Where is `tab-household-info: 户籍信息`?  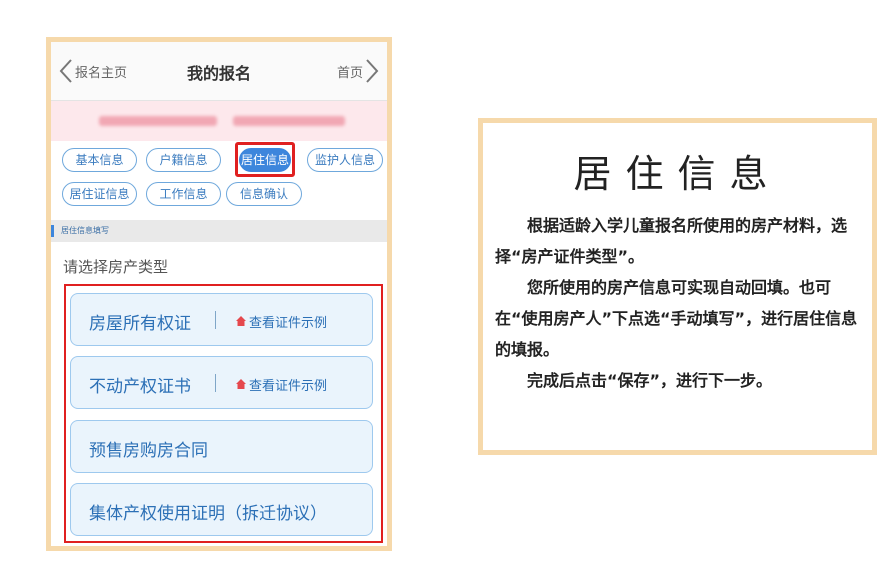 tab-household-info: 户籍信息 is located at coordinates (183, 160).